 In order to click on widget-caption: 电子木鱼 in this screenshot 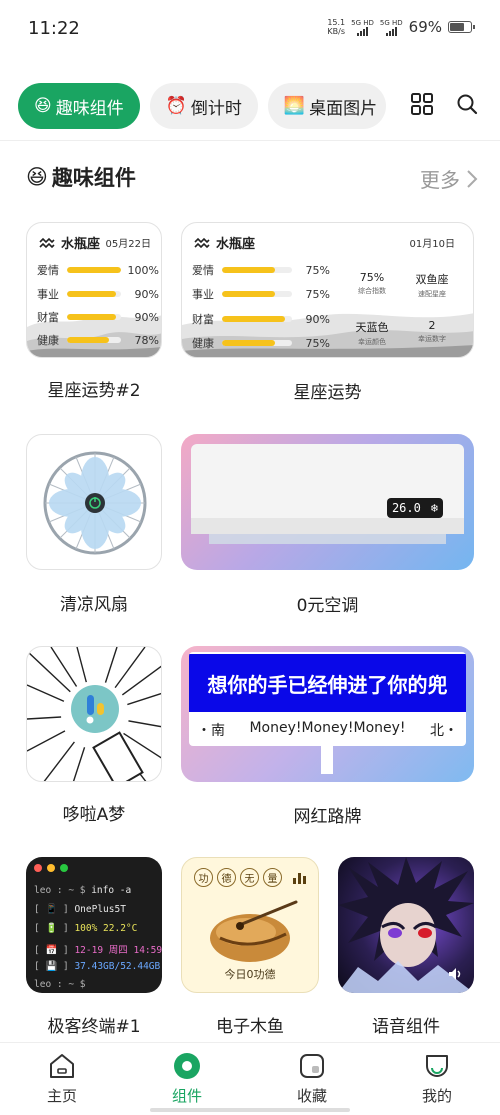, I will do `click(250, 1027)`.